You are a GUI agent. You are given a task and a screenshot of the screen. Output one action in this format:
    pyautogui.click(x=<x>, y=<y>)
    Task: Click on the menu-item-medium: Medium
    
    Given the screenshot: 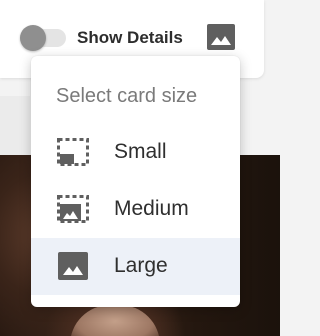 What is the action you would take?
    pyautogui.click(x=135, y=209)
    